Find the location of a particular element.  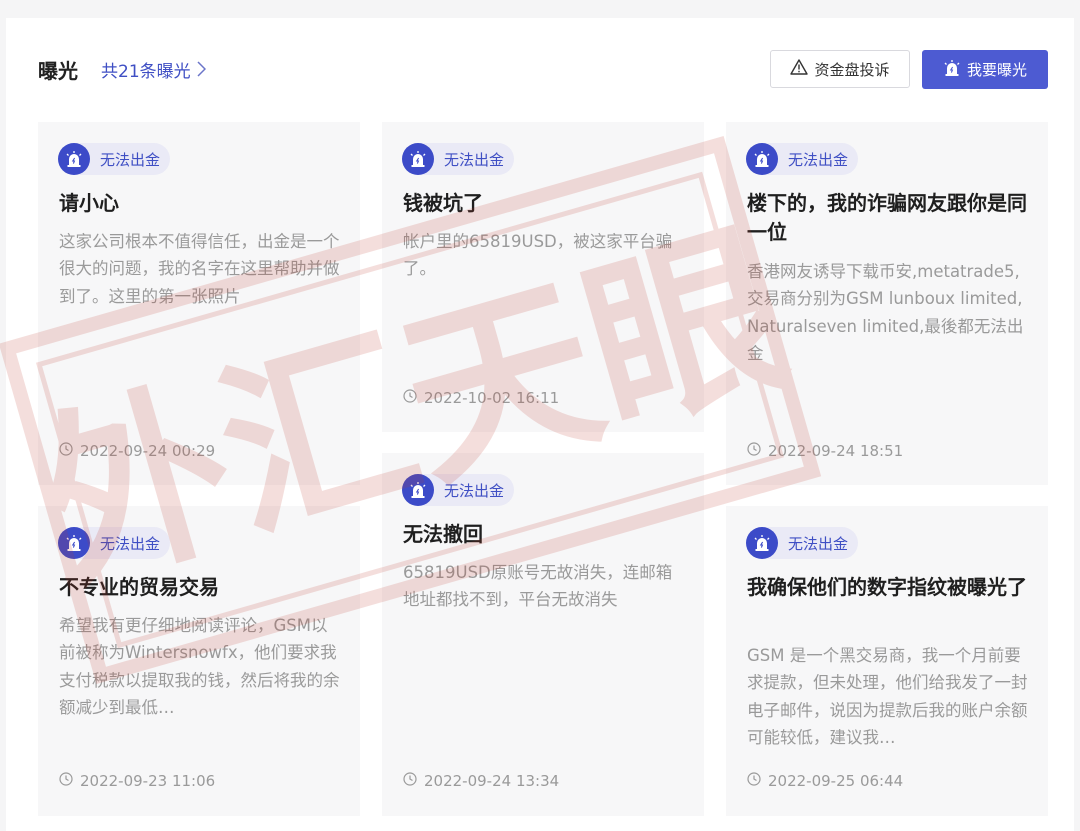

card-timestamp: 2022-10-02 16:11 is located at coordinates (481, 398).